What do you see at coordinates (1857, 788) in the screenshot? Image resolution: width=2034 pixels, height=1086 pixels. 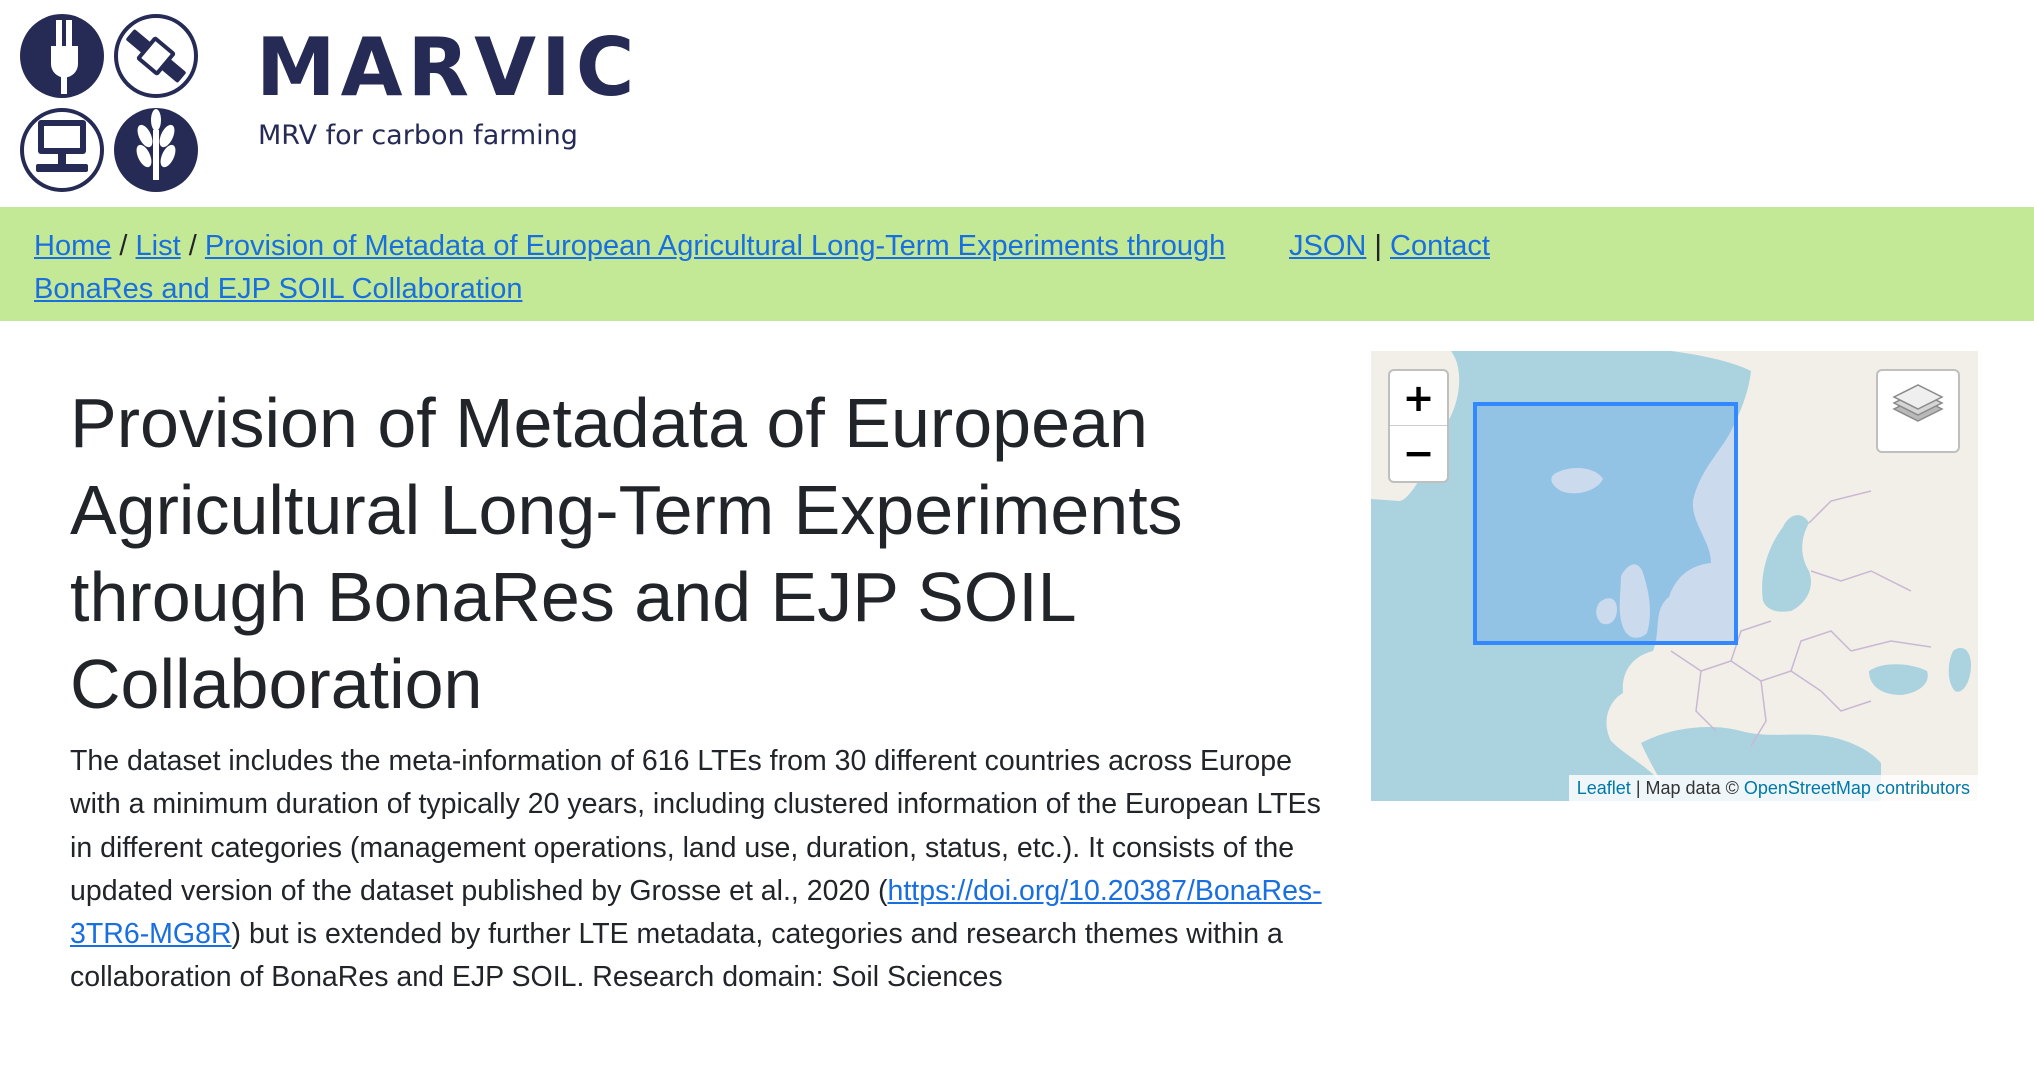 I see `osm-link: OpenStreetMap contributors` at bounding box center [1857, 788].